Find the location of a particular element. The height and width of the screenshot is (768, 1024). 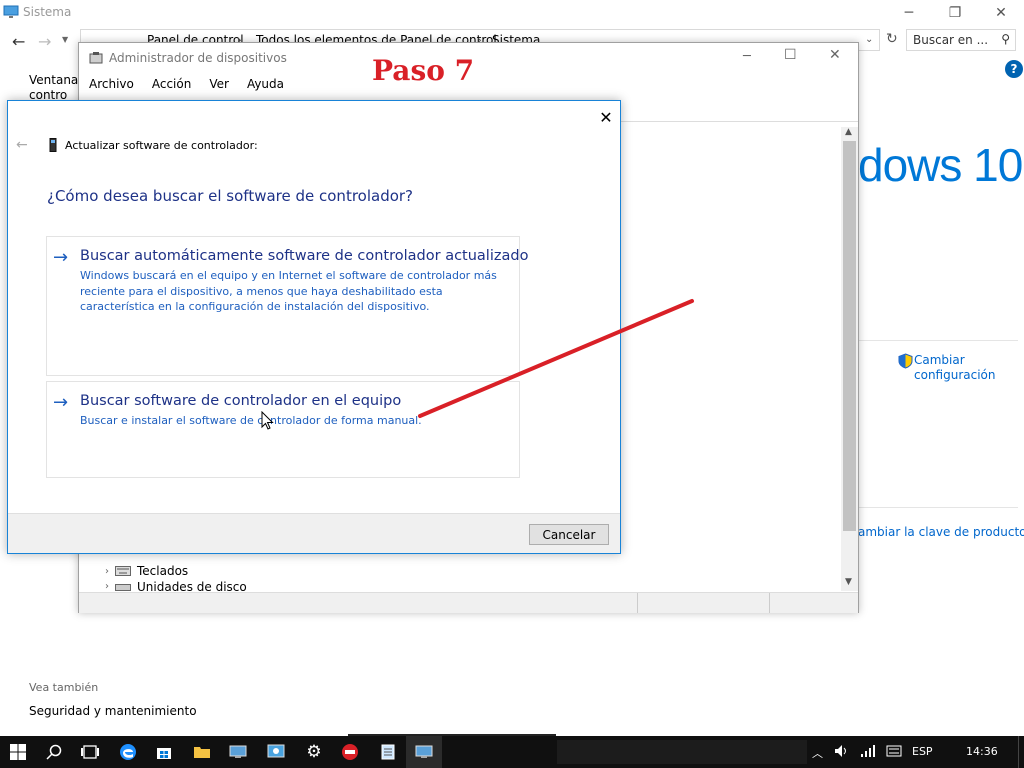

menu-accion: Acción is located at coordinates (171, 84).